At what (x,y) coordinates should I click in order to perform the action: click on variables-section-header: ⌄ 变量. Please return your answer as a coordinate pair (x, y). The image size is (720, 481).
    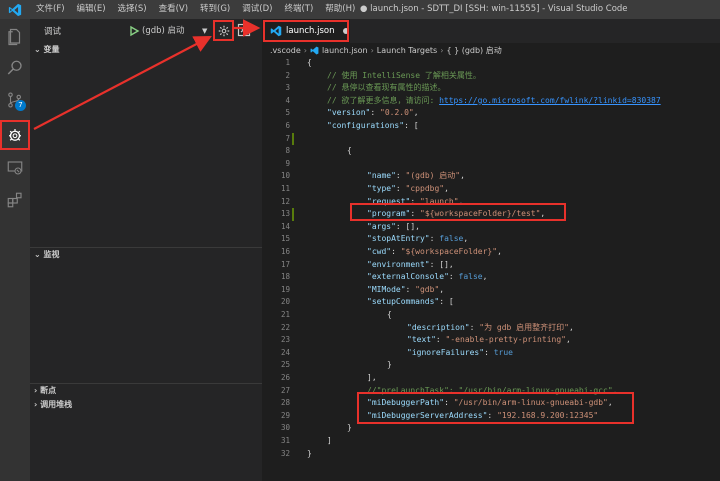
    Looking at the image, I should click on (146, 50).